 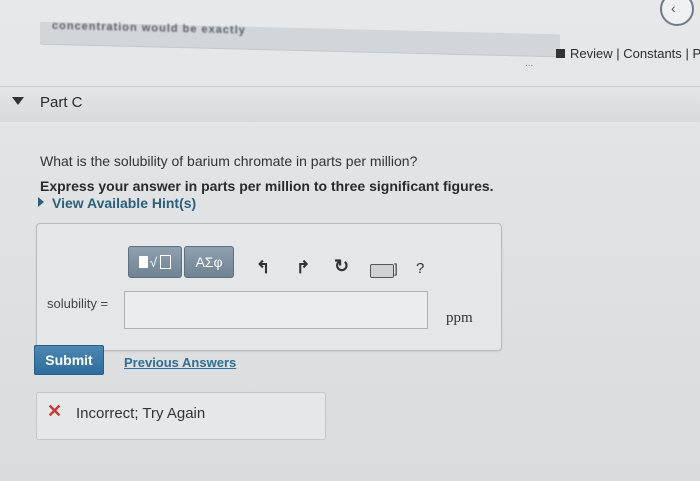 What do you see at coordinates (61, 102) in the screenshot?
I see `part-title: Part C` at bounding box center [61, 102].